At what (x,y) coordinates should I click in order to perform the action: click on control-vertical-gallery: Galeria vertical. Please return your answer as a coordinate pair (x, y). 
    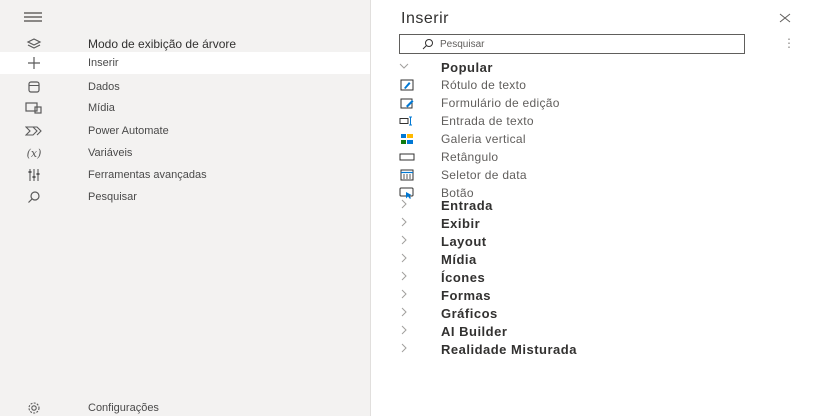
    Looking at the image, I should click on (601, 139).